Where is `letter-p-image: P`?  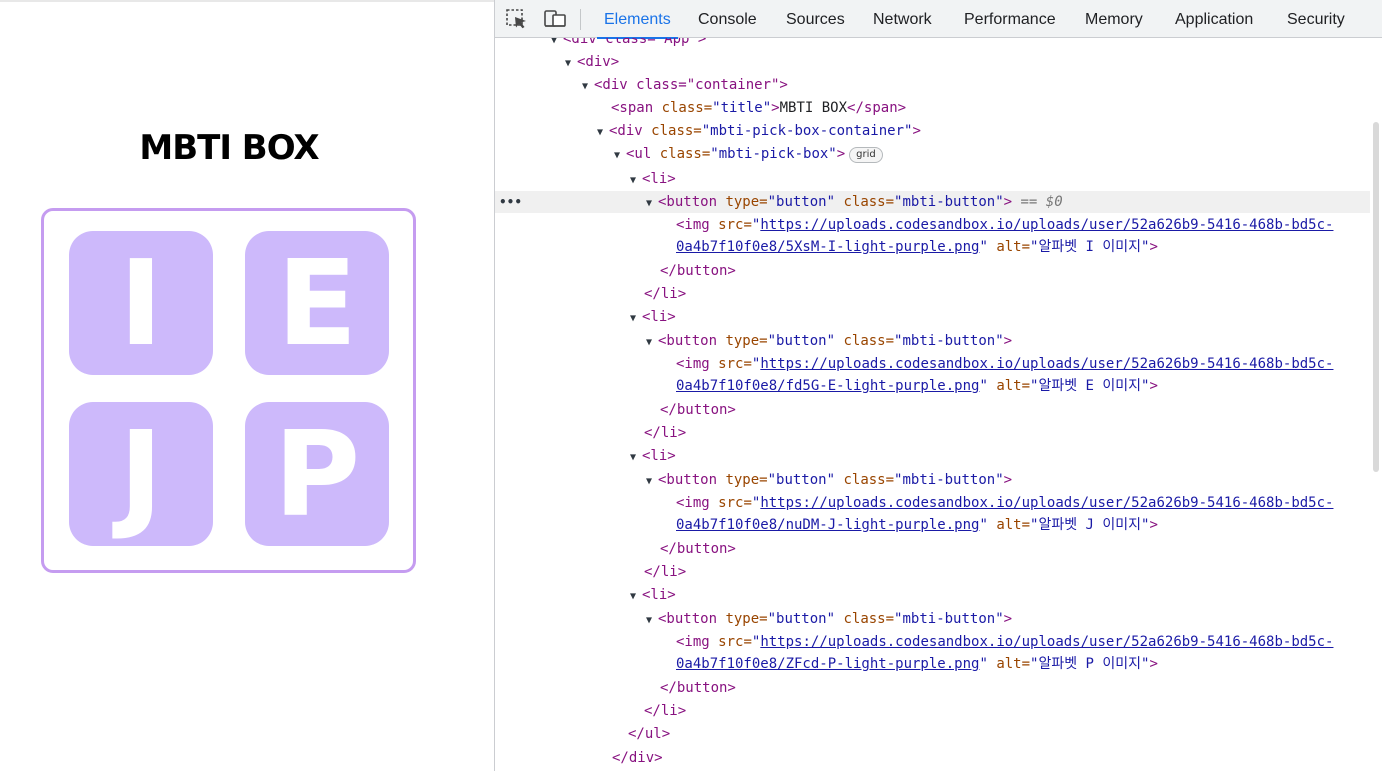 letter-p-image: P is located at coordinates (317, 474).